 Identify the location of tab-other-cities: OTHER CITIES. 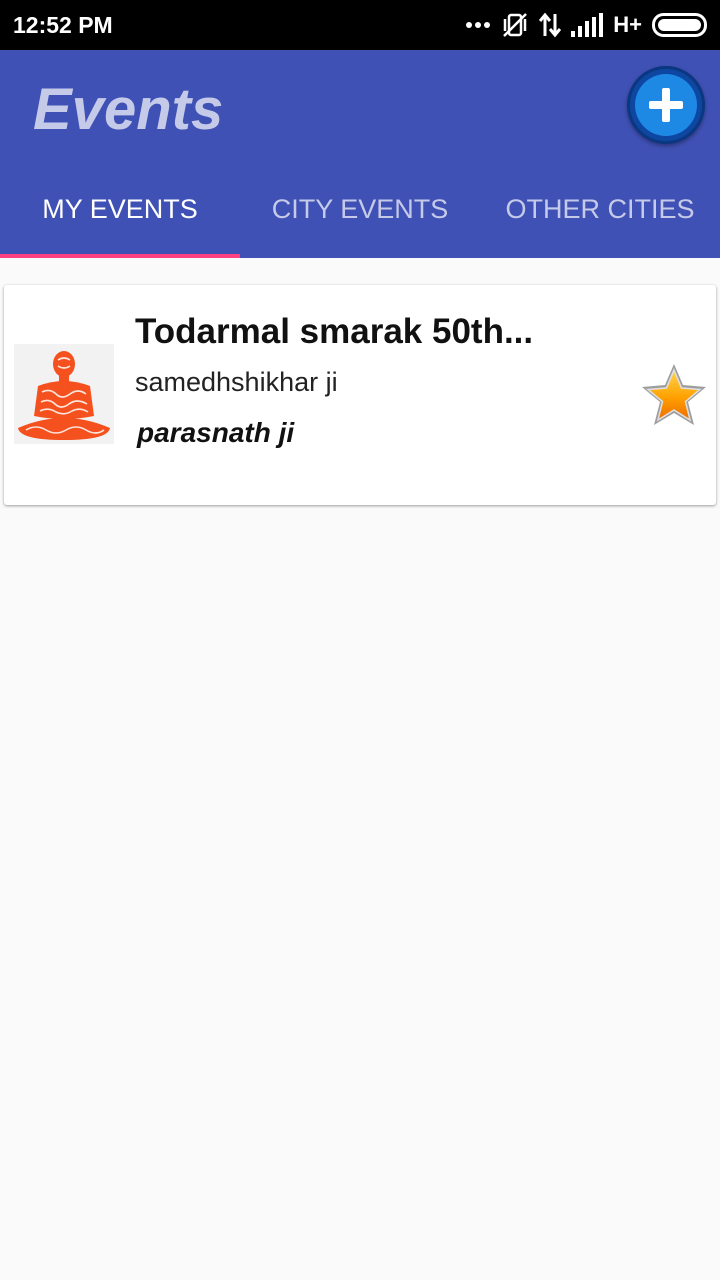
(600, 209).